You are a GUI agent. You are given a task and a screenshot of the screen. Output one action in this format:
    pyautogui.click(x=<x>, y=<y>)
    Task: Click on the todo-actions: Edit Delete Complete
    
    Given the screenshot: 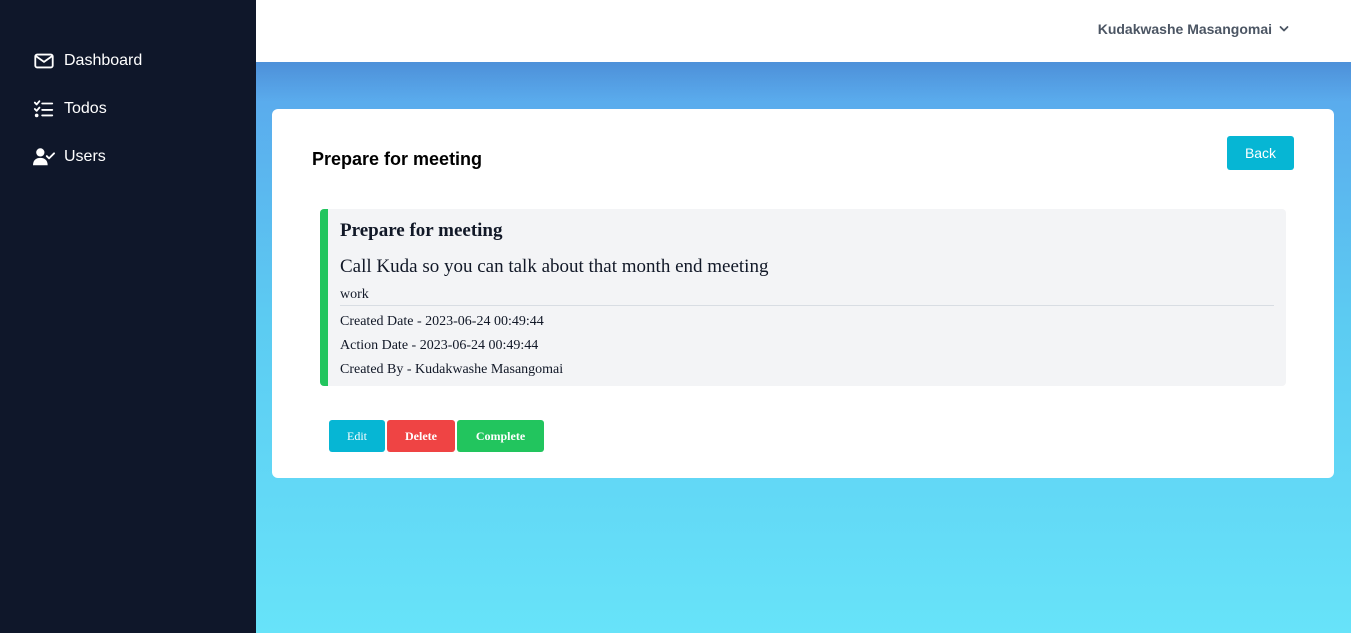 What is the action you would take?
    pyautogui.click(x=437, y=436)
    